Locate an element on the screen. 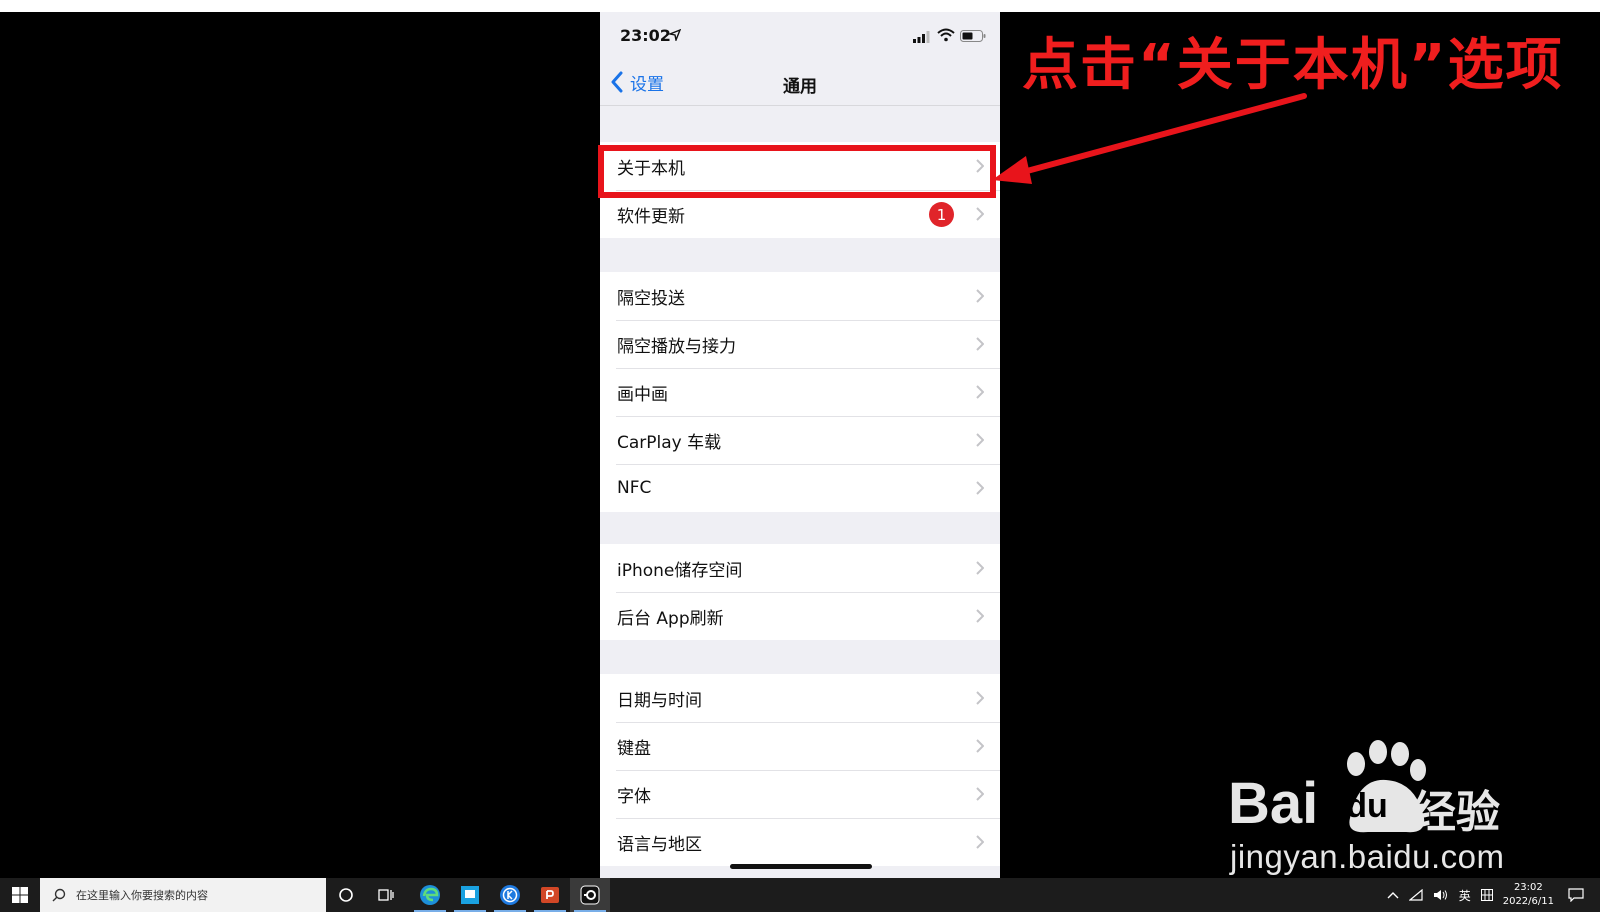  watermark-cn: 经验 is located at coordinates (1456, 812).